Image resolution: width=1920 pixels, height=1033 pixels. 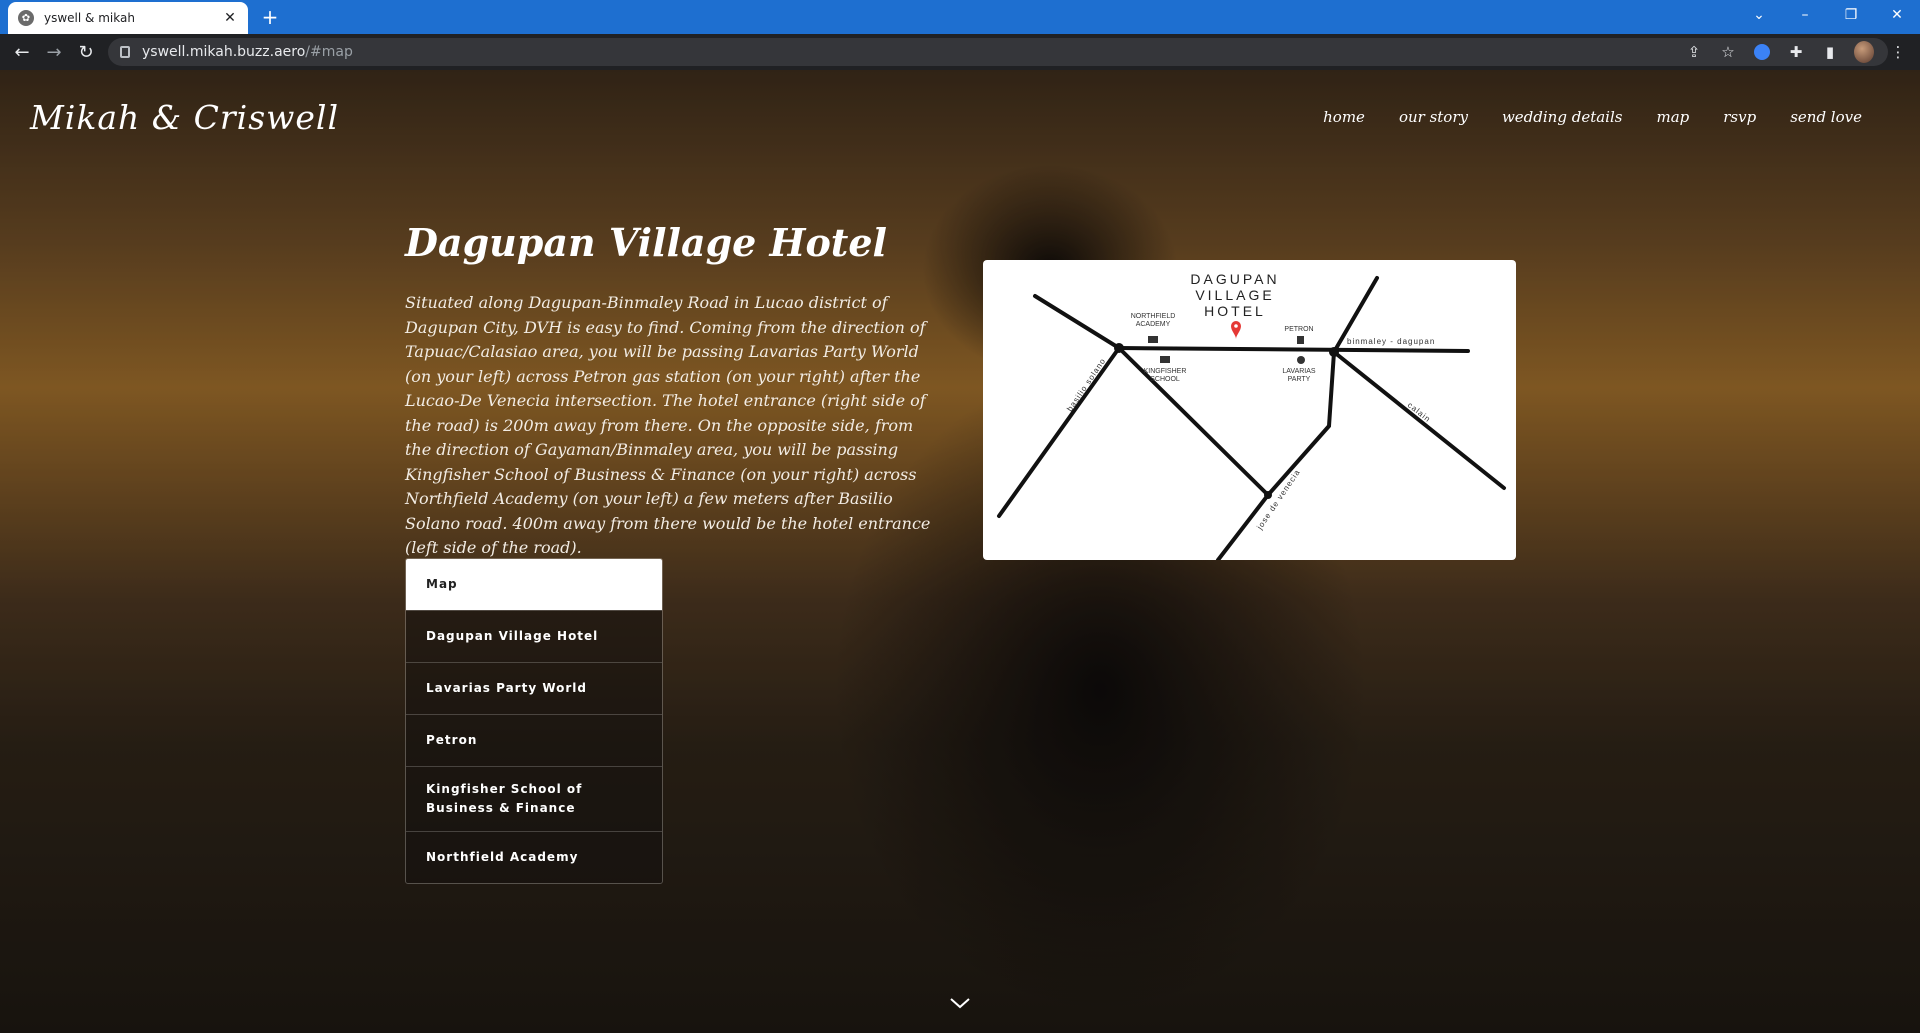 What do you see at coordinates (1234, 279) in the screenshot?
I see `map-title-line: DAGUPAN` at bounding box center [1234, 279].